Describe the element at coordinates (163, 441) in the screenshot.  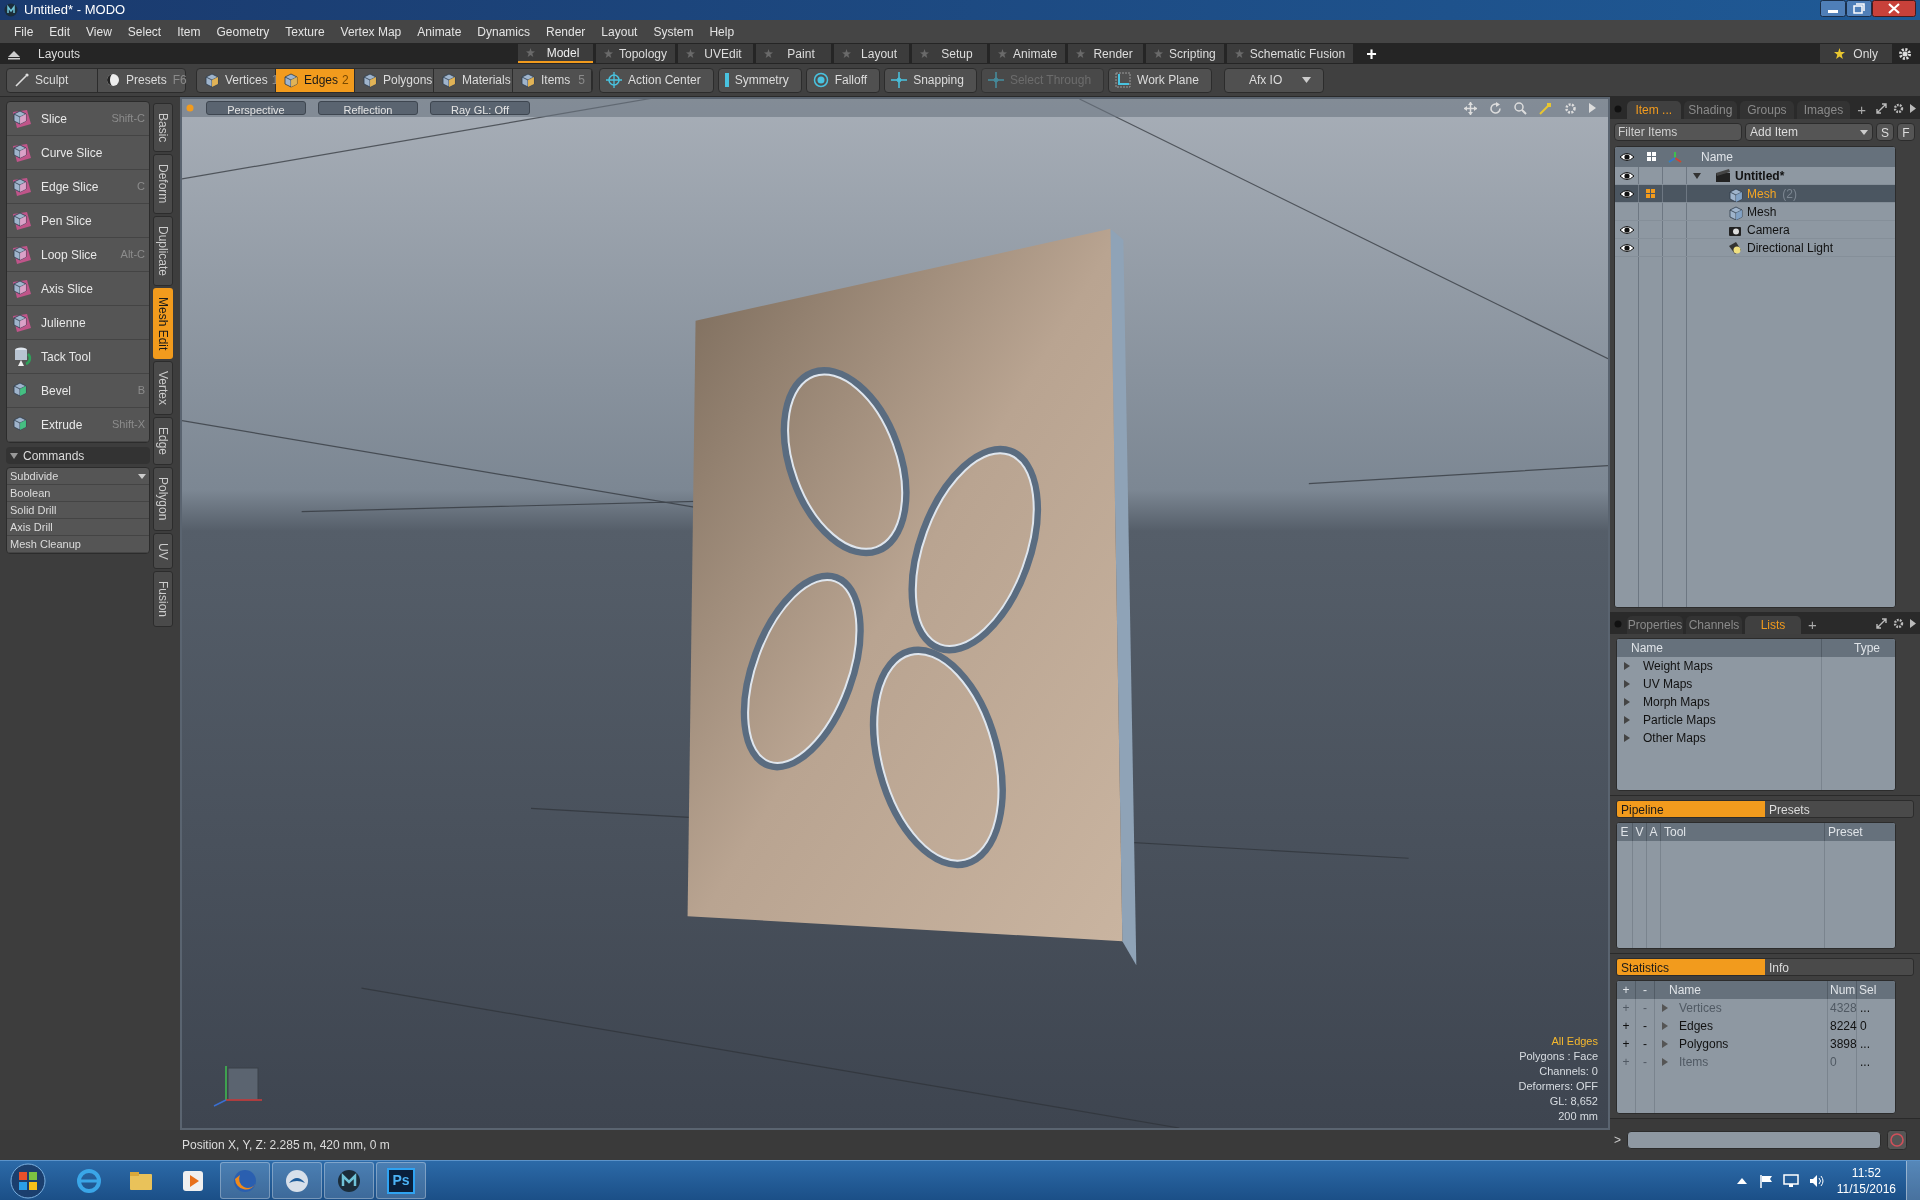
I see `side-tab: Edge` at that location.